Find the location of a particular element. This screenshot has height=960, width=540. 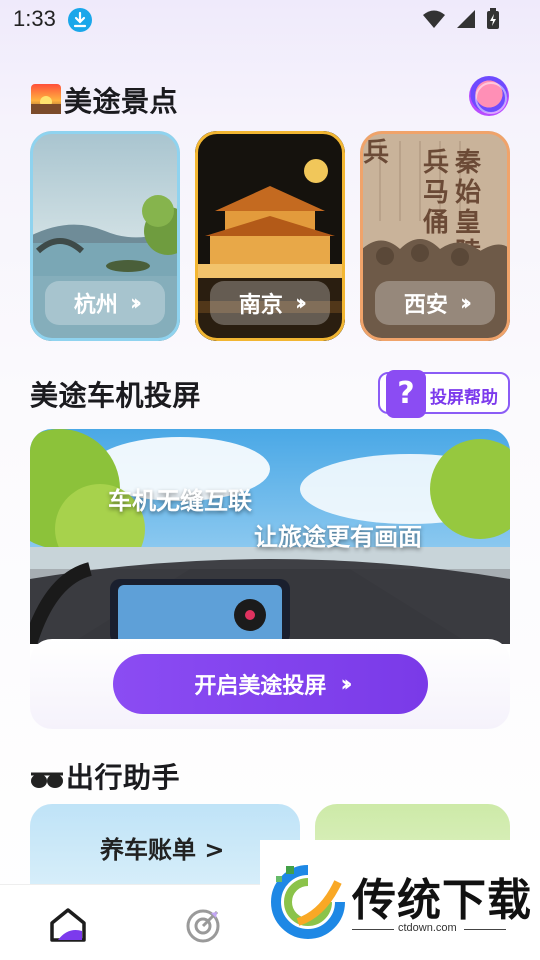

start-projection-label: 开启美途投屏 is located at coordinates (260, 686).